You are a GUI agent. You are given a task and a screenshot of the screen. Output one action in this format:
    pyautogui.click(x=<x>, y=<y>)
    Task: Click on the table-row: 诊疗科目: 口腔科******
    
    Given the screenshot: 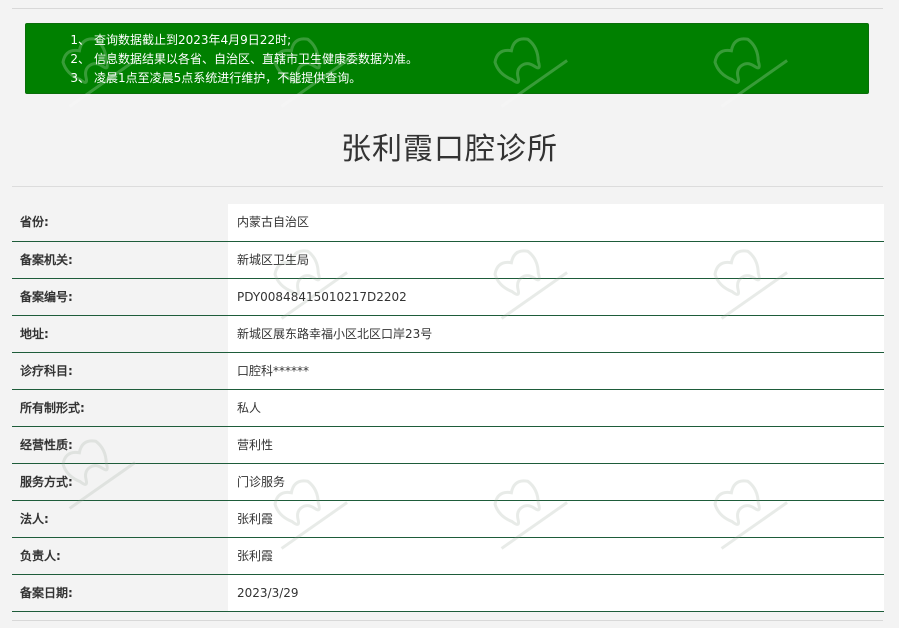 What is the action you would take?
    pyautogui.click(x=448, y=371)
    